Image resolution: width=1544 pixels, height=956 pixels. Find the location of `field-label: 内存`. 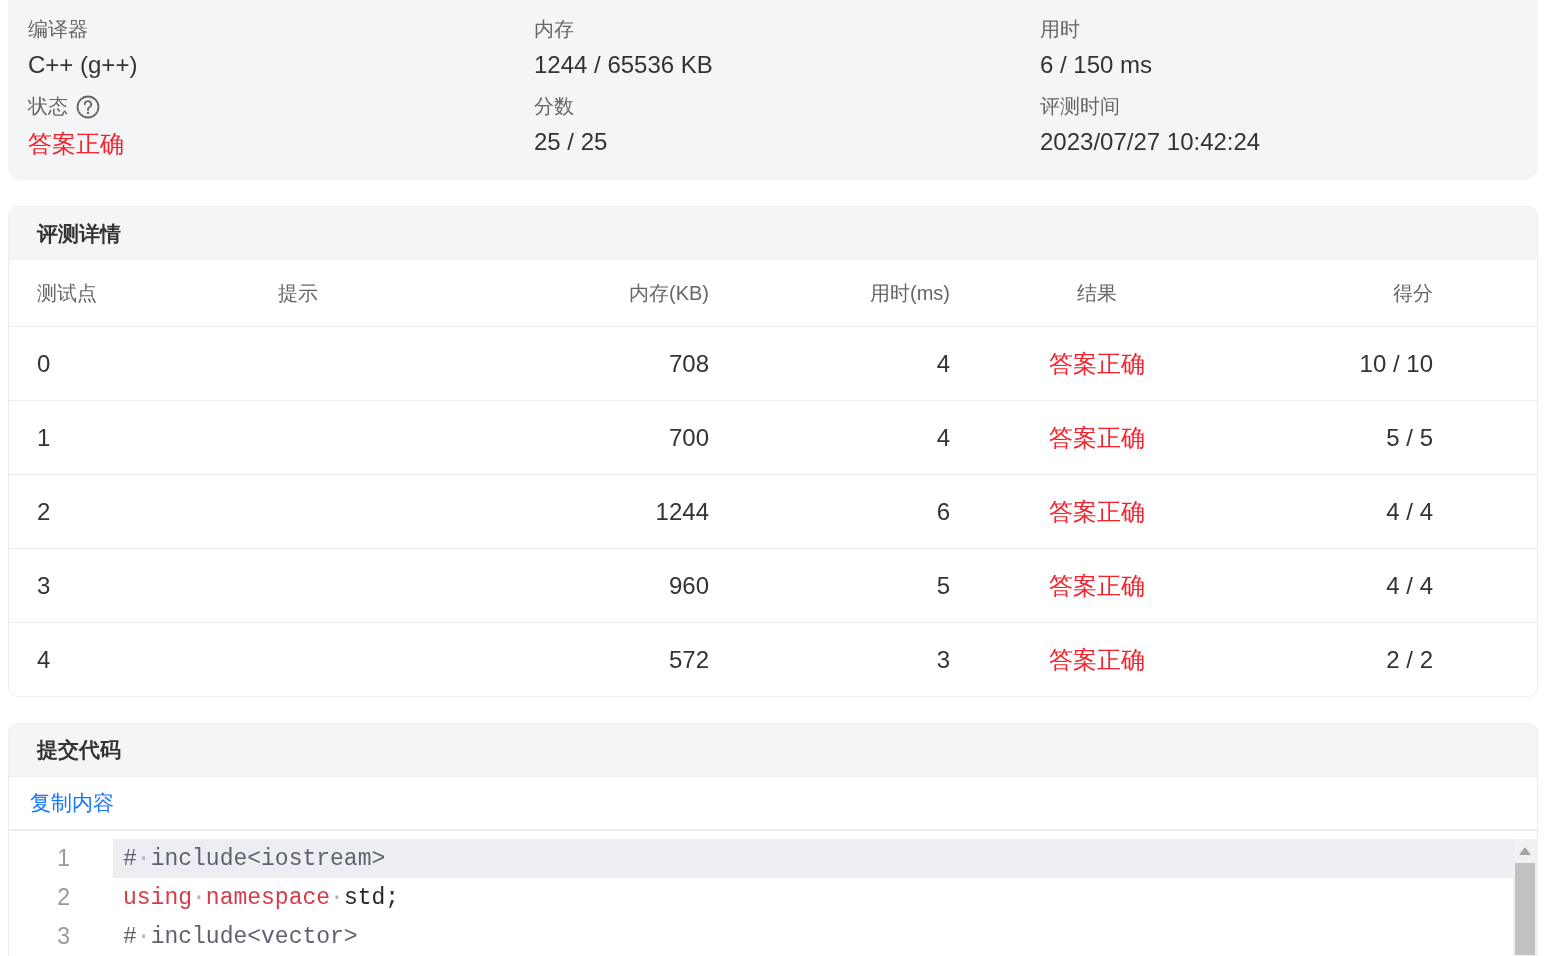

field-label: 内存 is located at coordinates (554, 29).